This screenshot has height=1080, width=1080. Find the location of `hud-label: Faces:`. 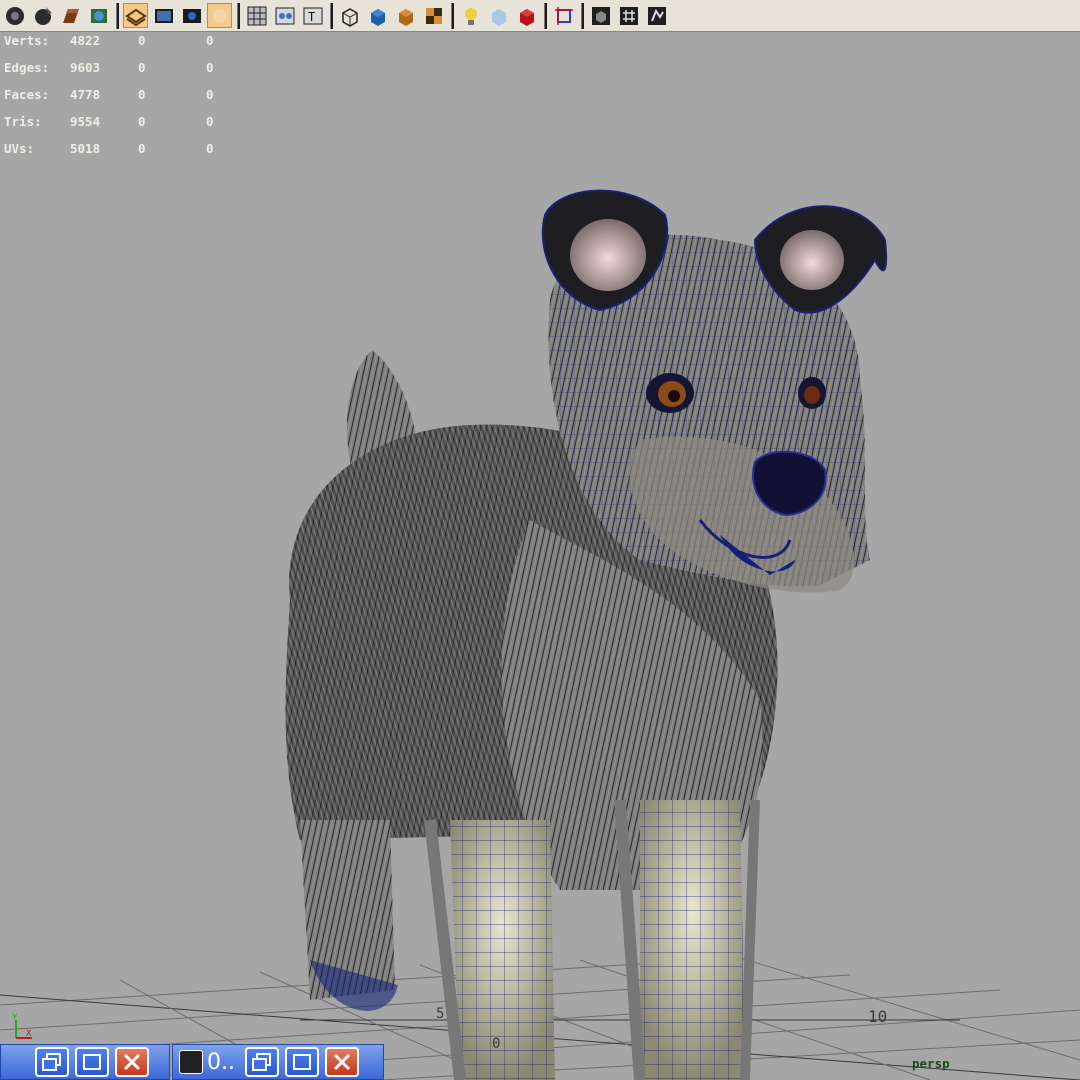

hud-label: Faces: is located at coordinates (27, 94).